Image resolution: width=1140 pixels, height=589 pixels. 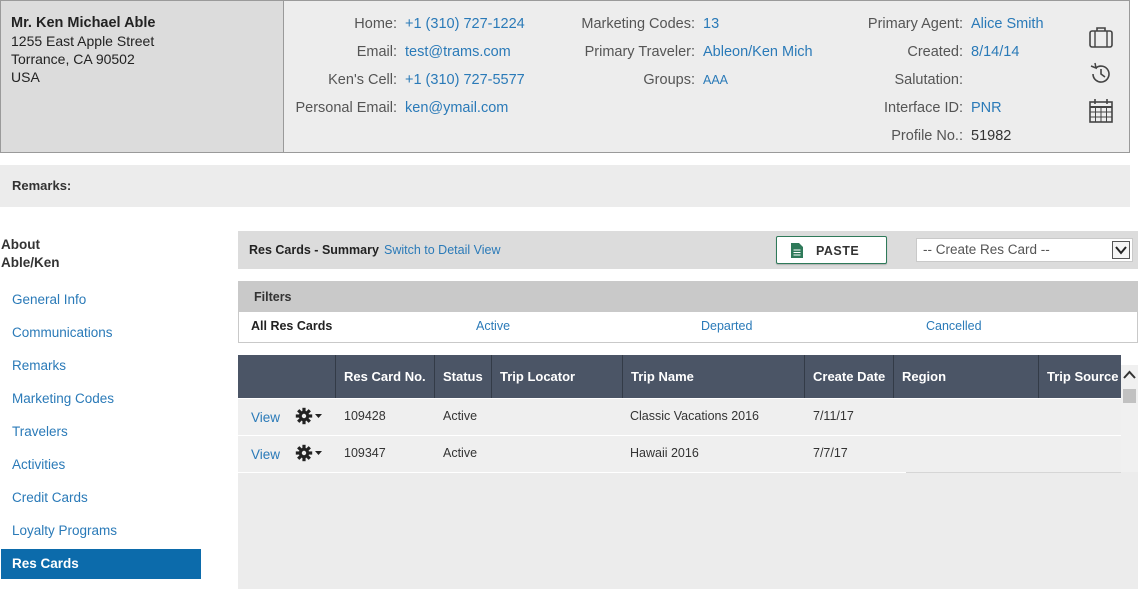 What do you see at coordinates (1129, 375) in the screenshot?
I see `scroll-up-icon` at bounding box center [1129, 375].